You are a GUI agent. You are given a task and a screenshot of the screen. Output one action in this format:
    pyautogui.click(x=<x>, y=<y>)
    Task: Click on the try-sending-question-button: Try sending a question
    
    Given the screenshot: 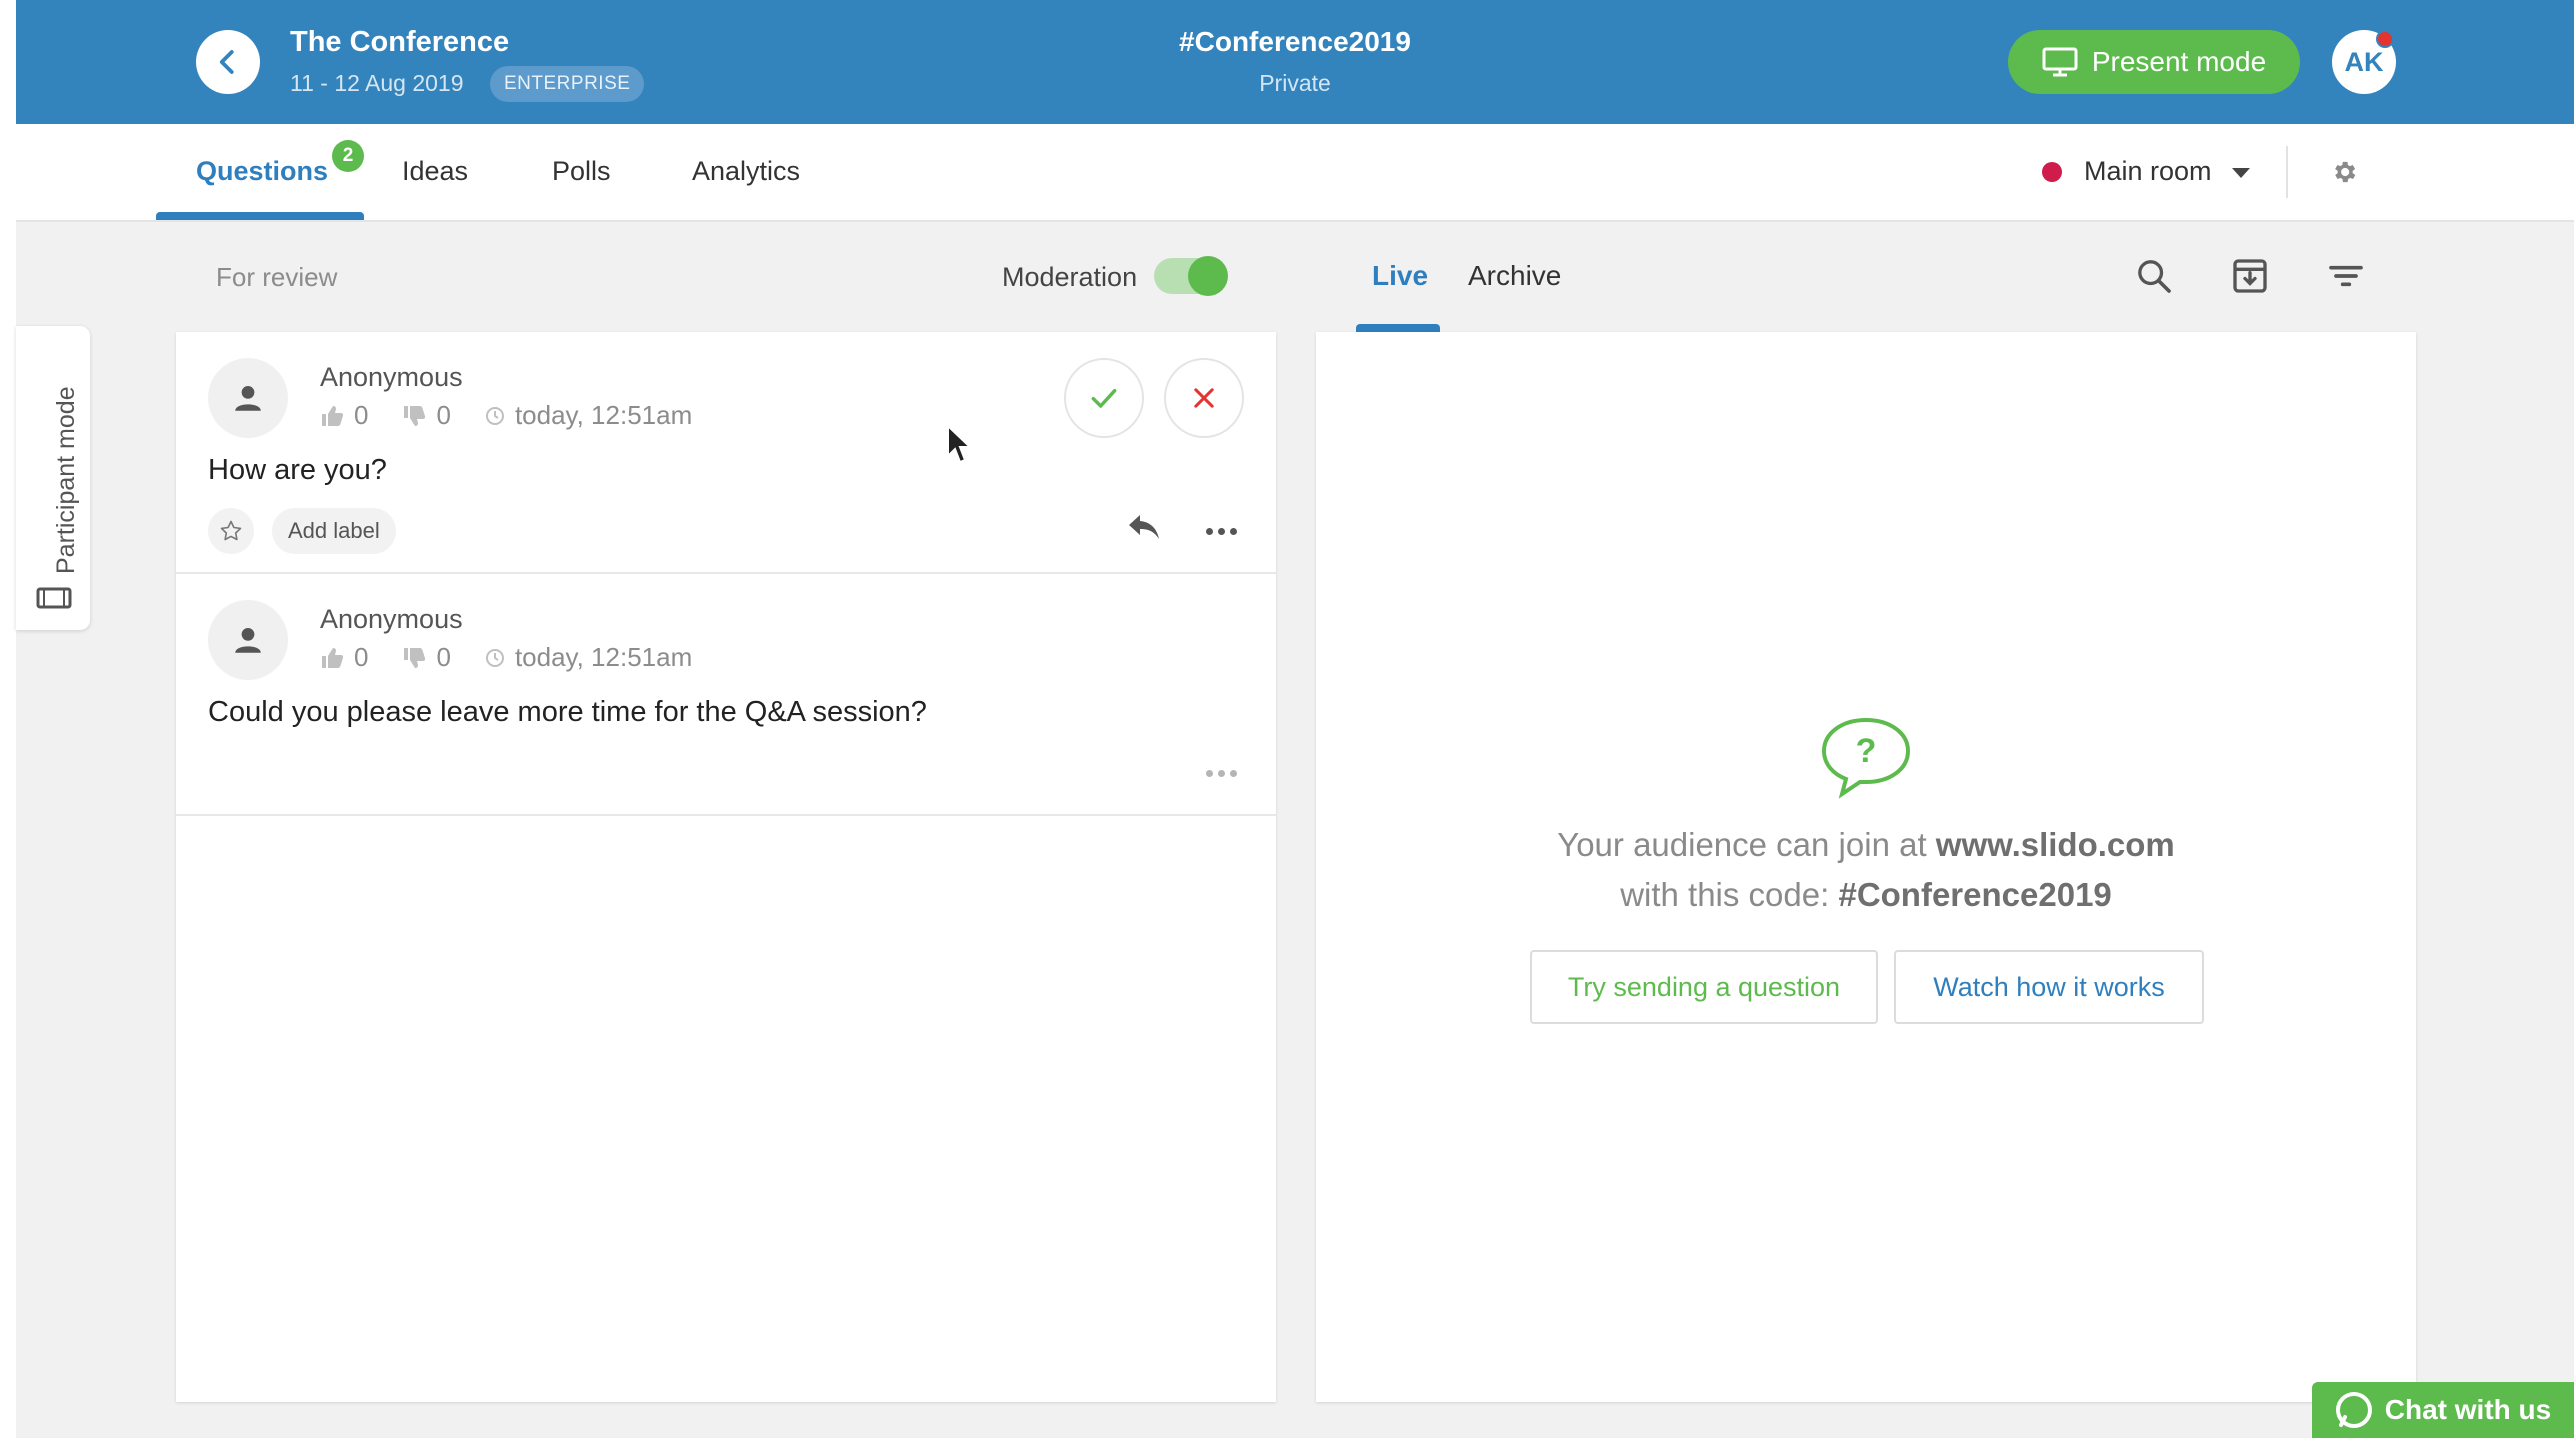 What is the action you would take?
    pyautogui.click(x=1704, y=987)
    